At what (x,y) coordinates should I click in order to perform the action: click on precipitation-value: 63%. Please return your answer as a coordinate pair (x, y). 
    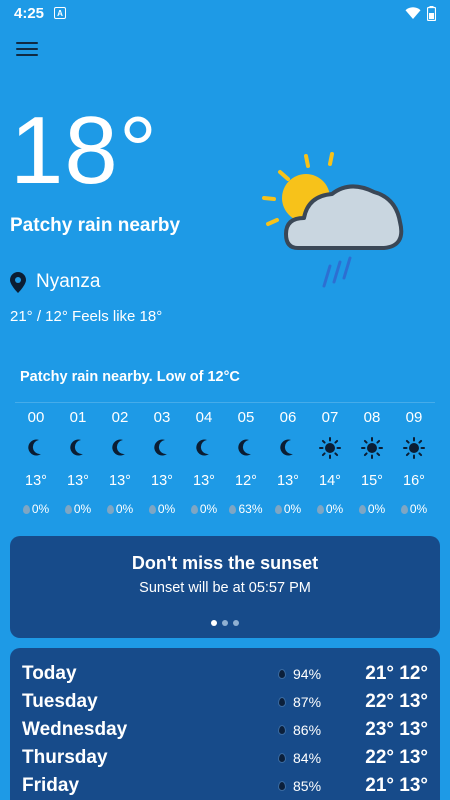
    Looking at the image, I should click on (250, 509).